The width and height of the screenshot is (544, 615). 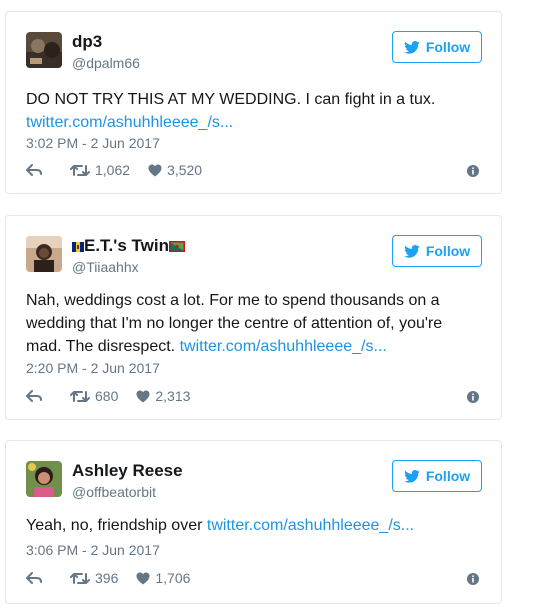 I want to click on like-count: 1,706, so click(x=173, y=578).